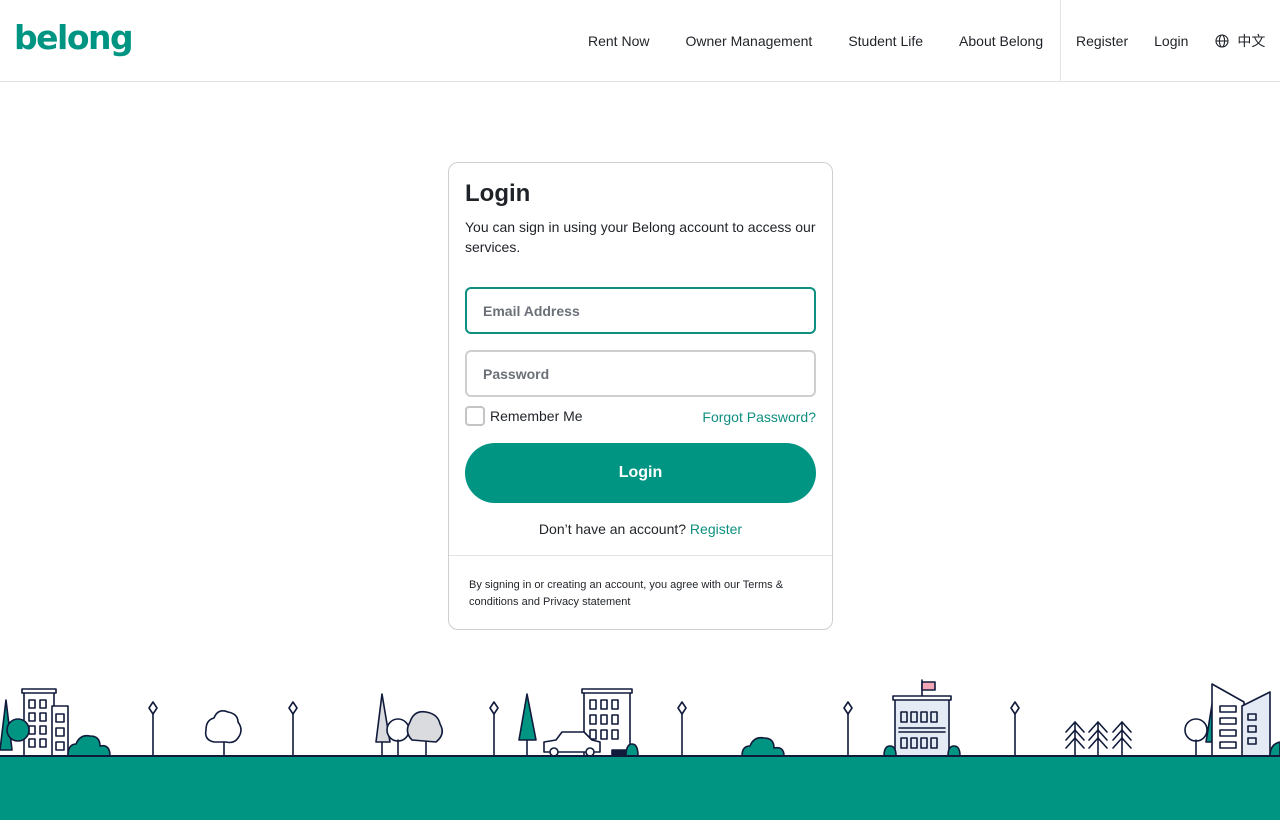 The width and height of the screenshot is (1280, 820). Describe the element at coordinates (640, 373) in the screenshot. I see `password-field` at that location.